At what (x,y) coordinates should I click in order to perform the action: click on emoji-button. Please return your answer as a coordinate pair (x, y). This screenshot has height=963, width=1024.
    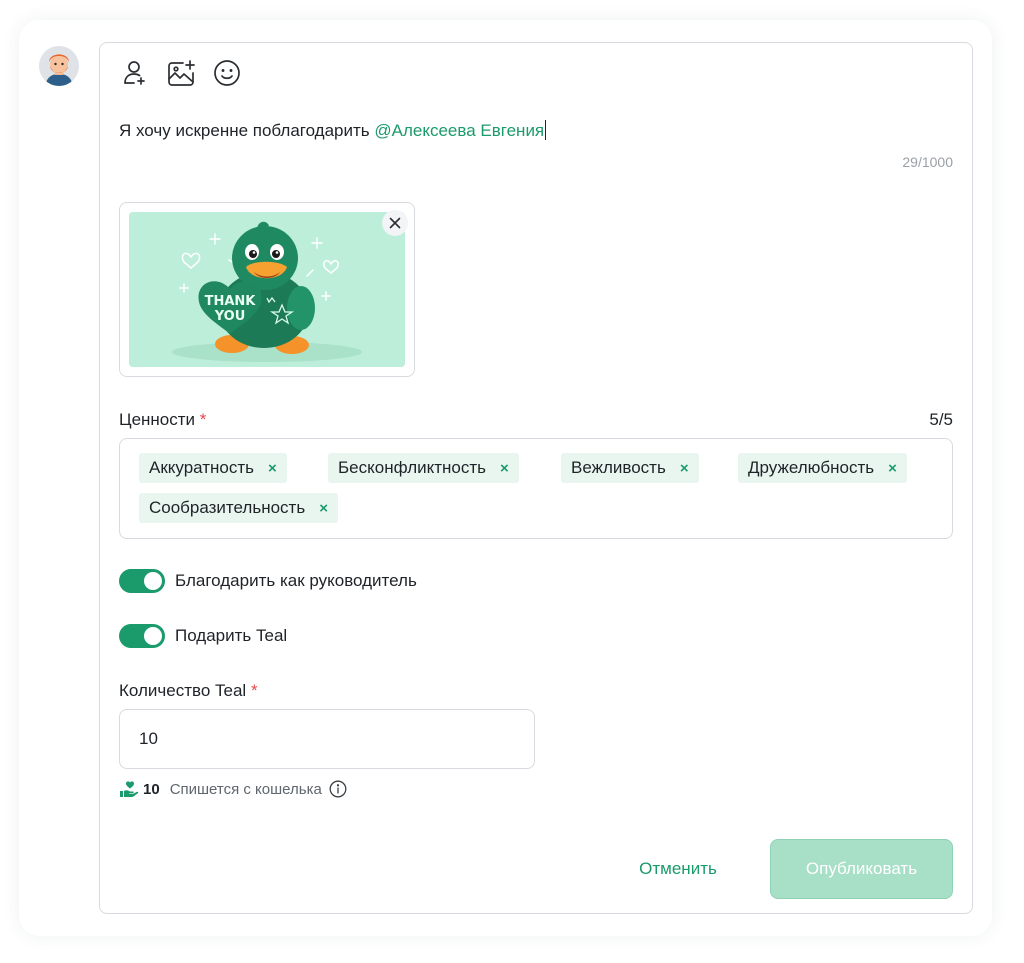
    Looking at the image, I should click on (227, 73).